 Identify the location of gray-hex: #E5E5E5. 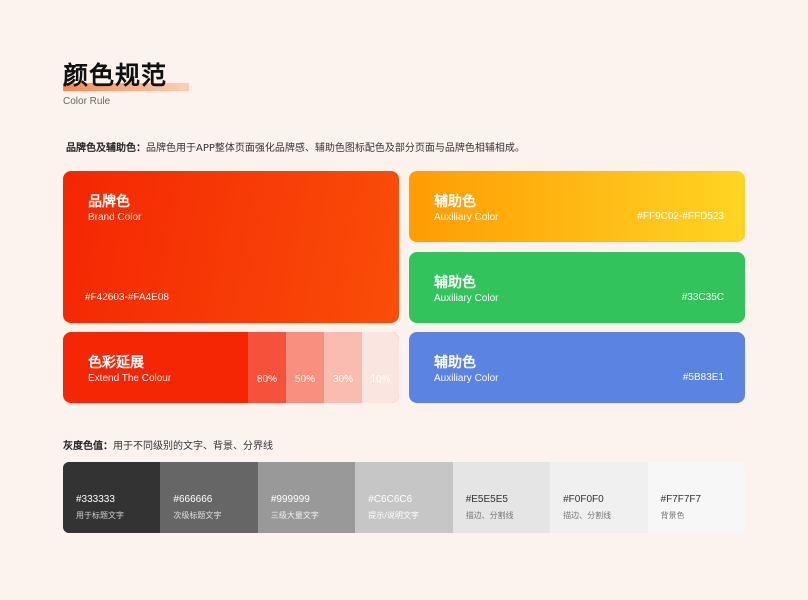
(486, 499).